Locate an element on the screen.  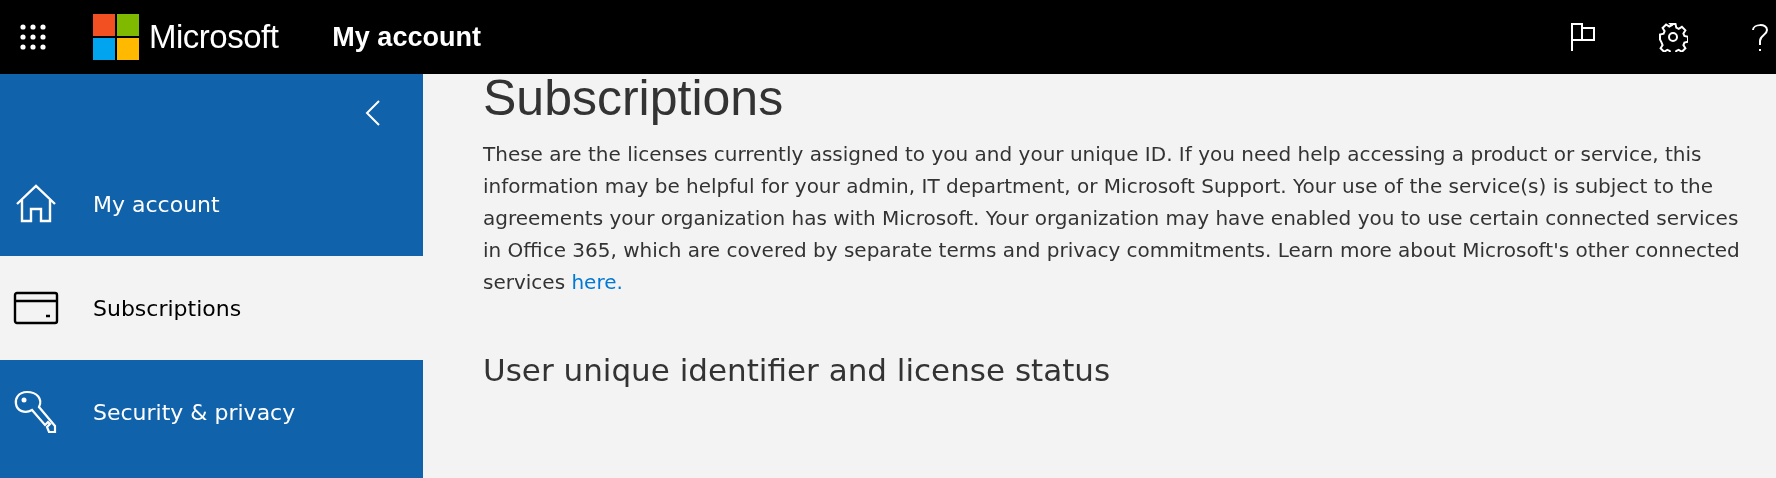
key-icon is located at coordinates (36, 412).